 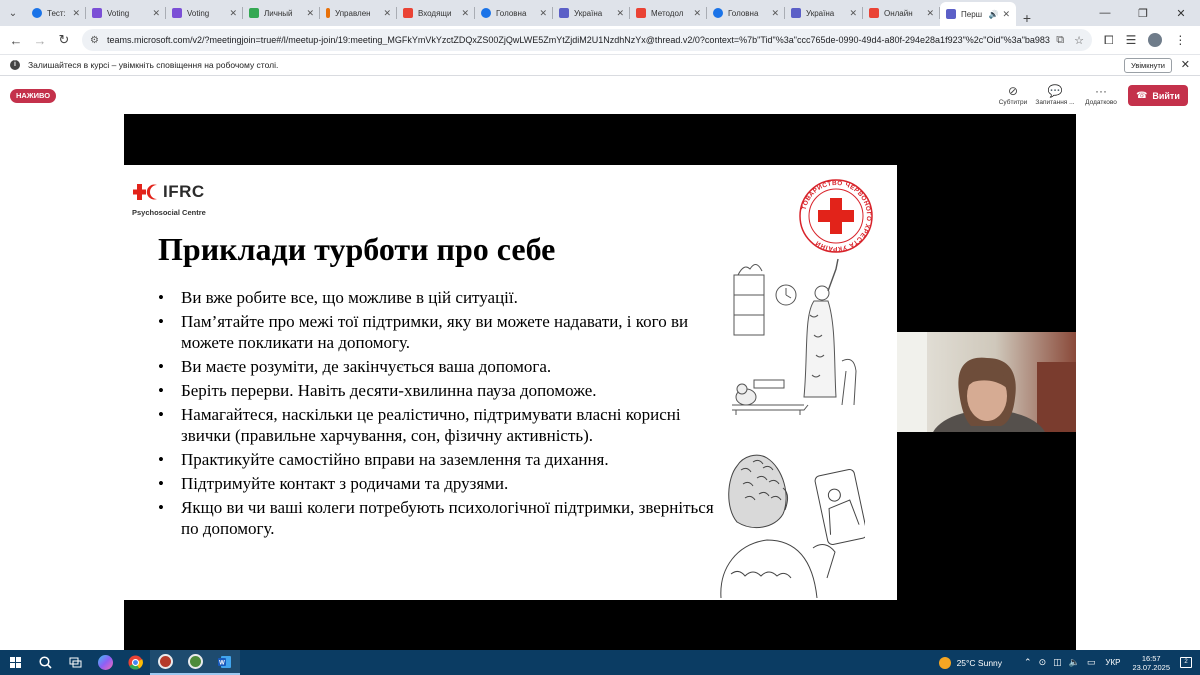 I want to click on tab-10: Україна ✕, so click(x=824, y=13).